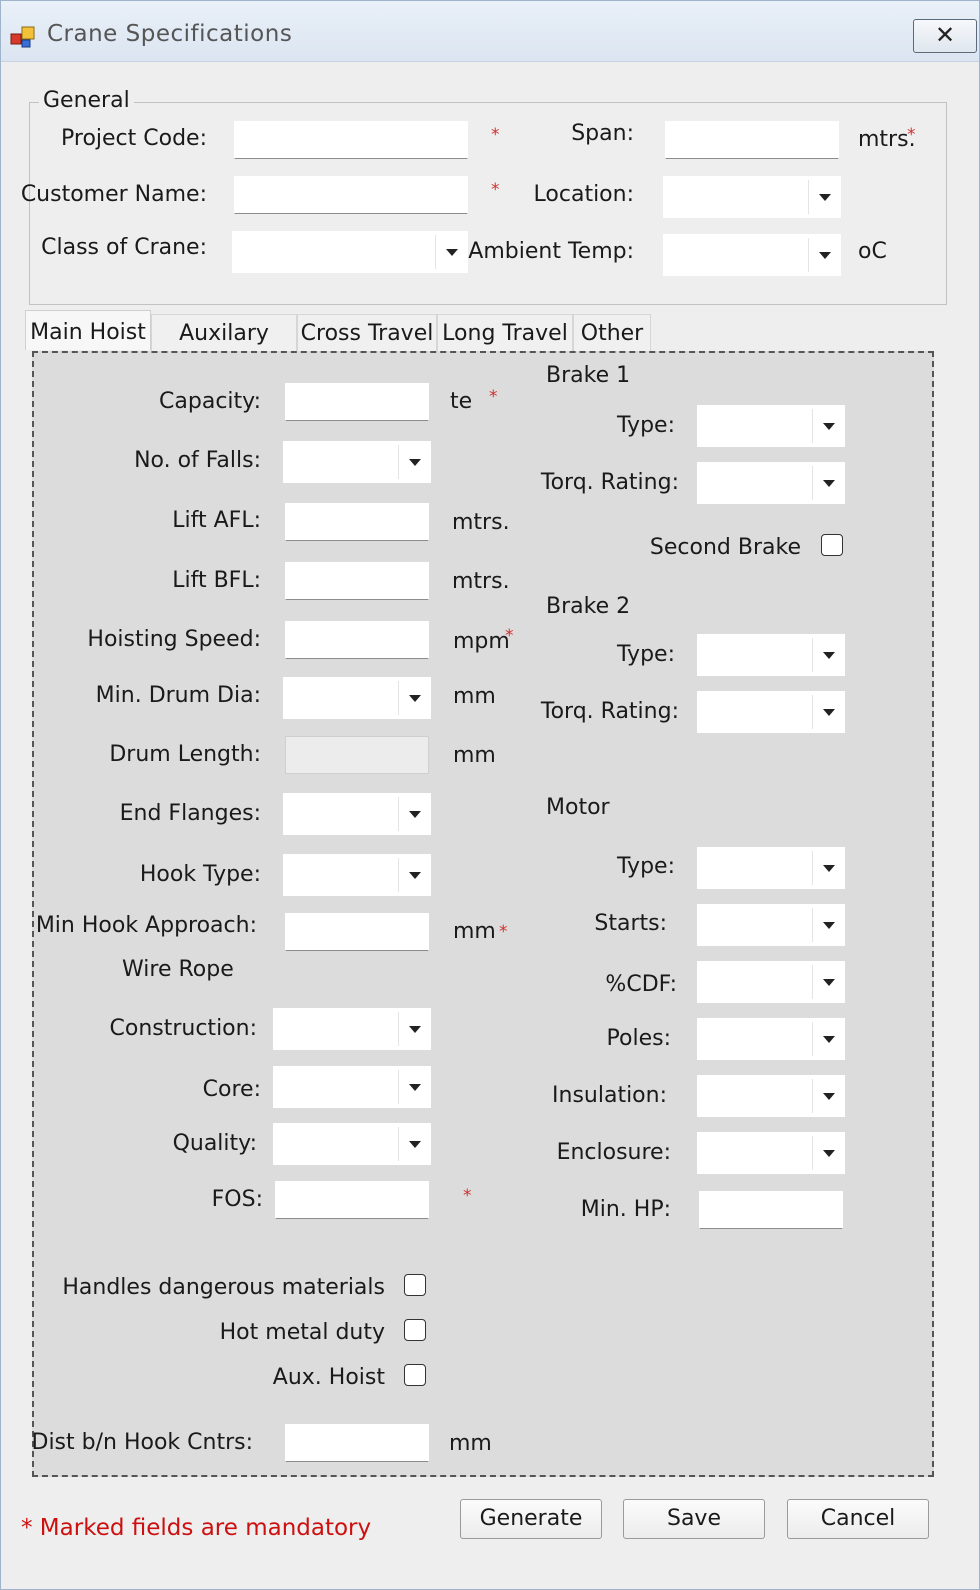 The image size is (980, 1590). I want to click on capacity-input, so click(357, 402).